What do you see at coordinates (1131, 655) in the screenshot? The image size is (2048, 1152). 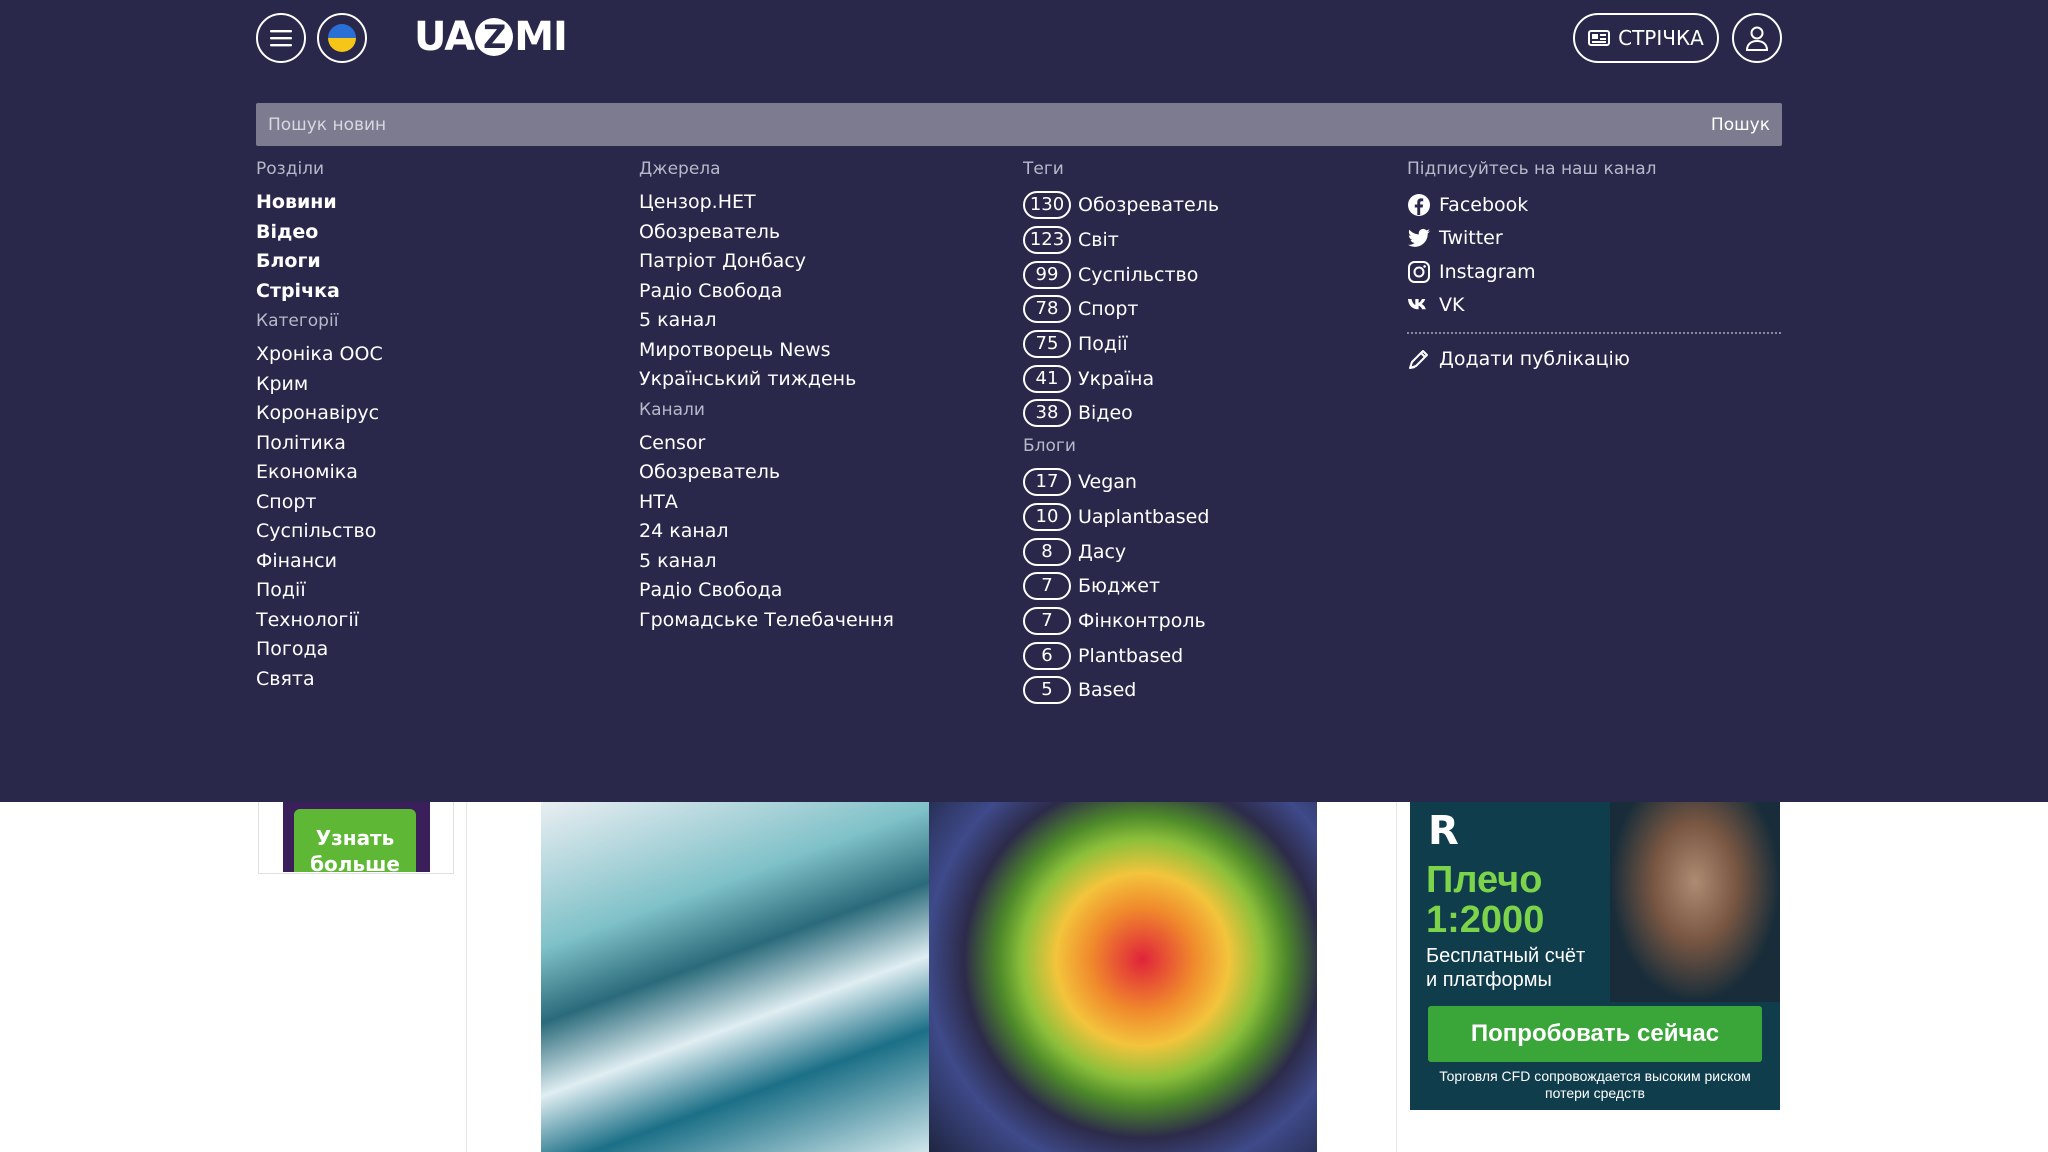 I see `tag-name: Plantbased` at bounding box center [1131, 655].